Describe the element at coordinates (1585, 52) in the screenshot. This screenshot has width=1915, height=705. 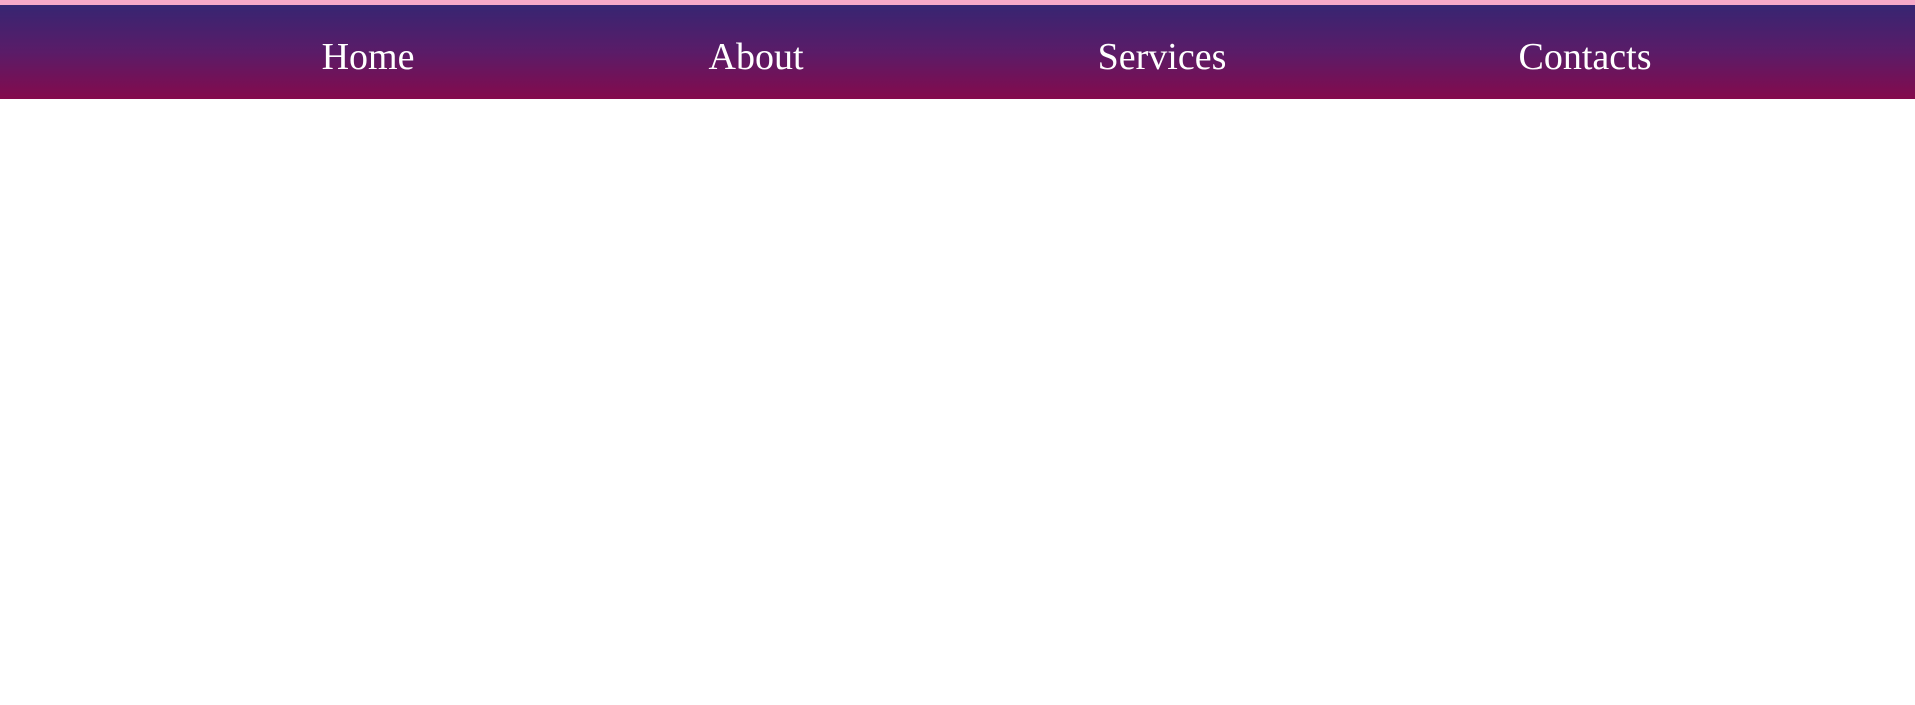
I see `nav-link-contacts: Contacts` at that location.